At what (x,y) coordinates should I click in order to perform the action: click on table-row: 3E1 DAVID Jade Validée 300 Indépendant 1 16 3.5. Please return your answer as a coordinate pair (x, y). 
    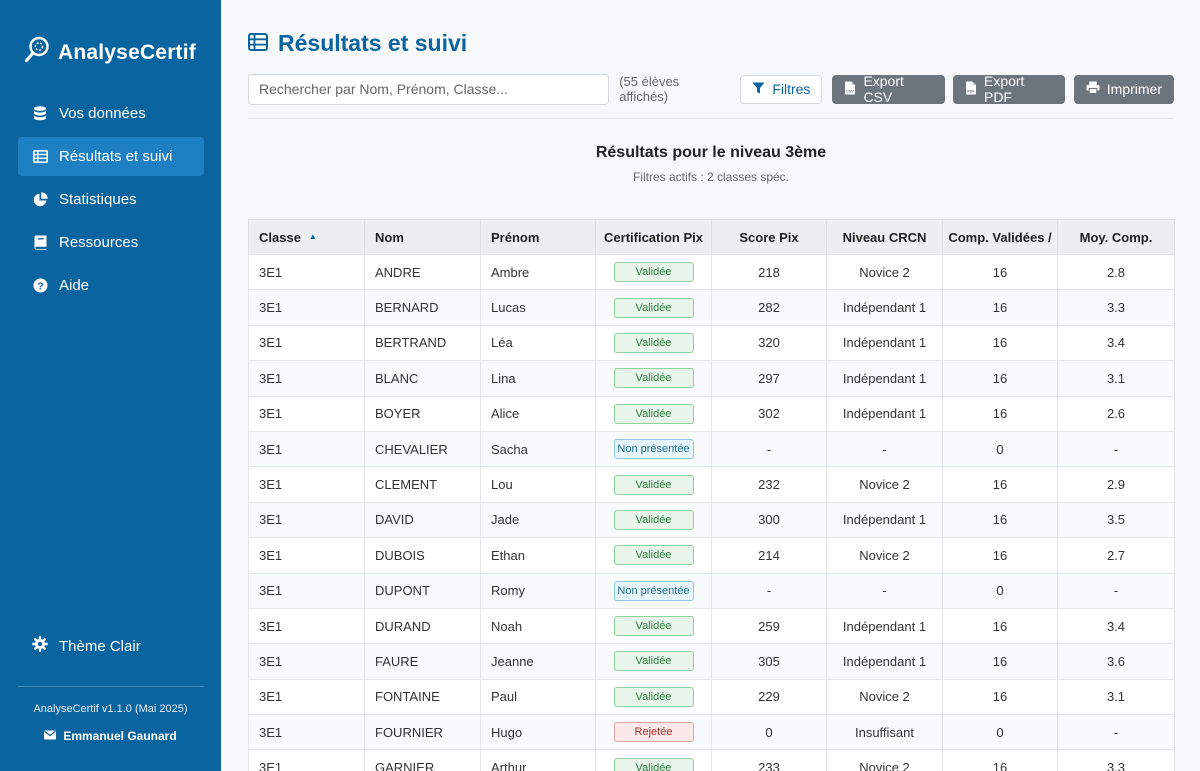
    Looking at the image, I should click on (711, 520).